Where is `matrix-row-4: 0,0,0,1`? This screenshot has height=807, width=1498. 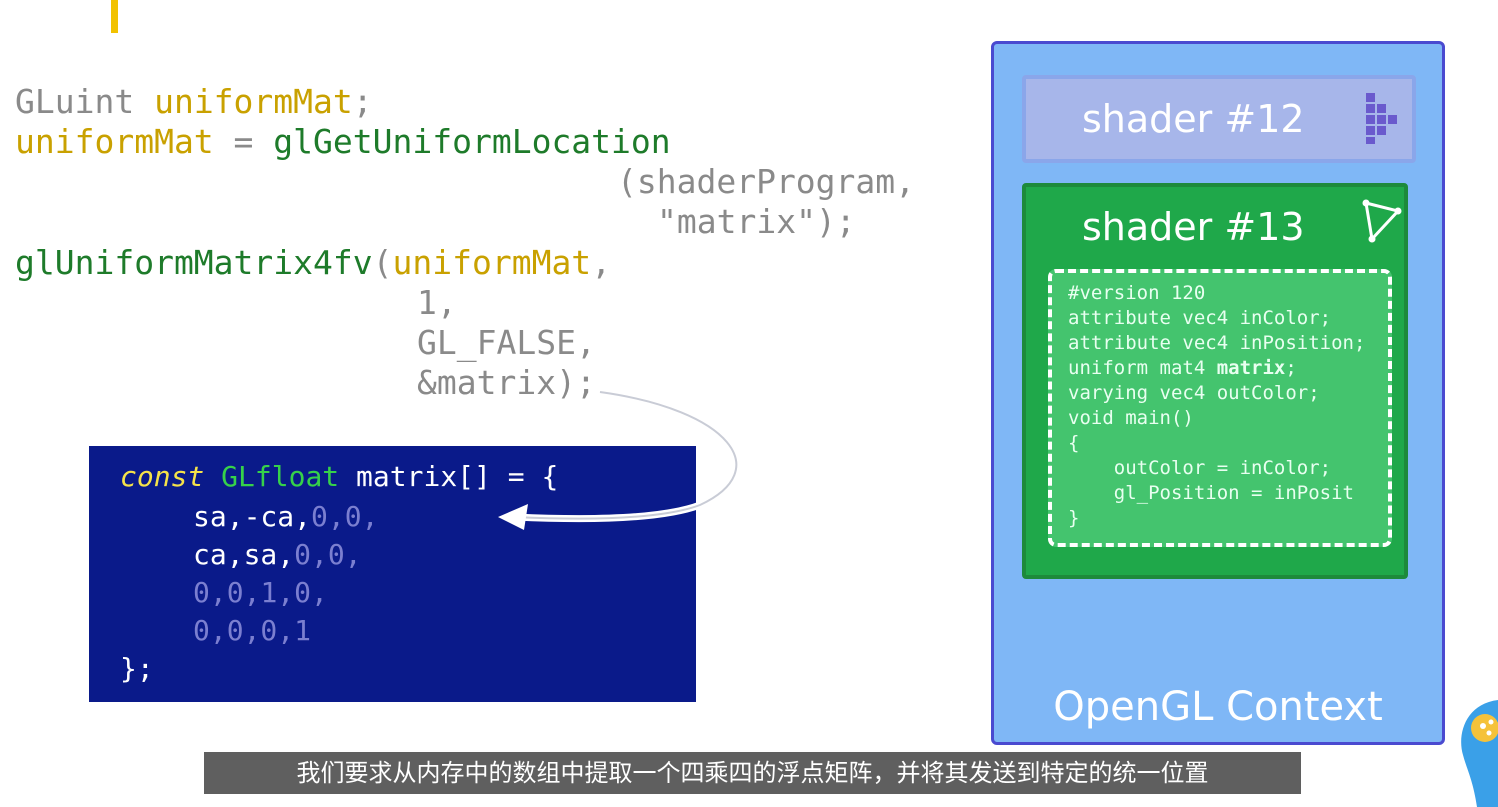
matrix-row-4: 0,0,0,1 is located at coordinates (252, 630).